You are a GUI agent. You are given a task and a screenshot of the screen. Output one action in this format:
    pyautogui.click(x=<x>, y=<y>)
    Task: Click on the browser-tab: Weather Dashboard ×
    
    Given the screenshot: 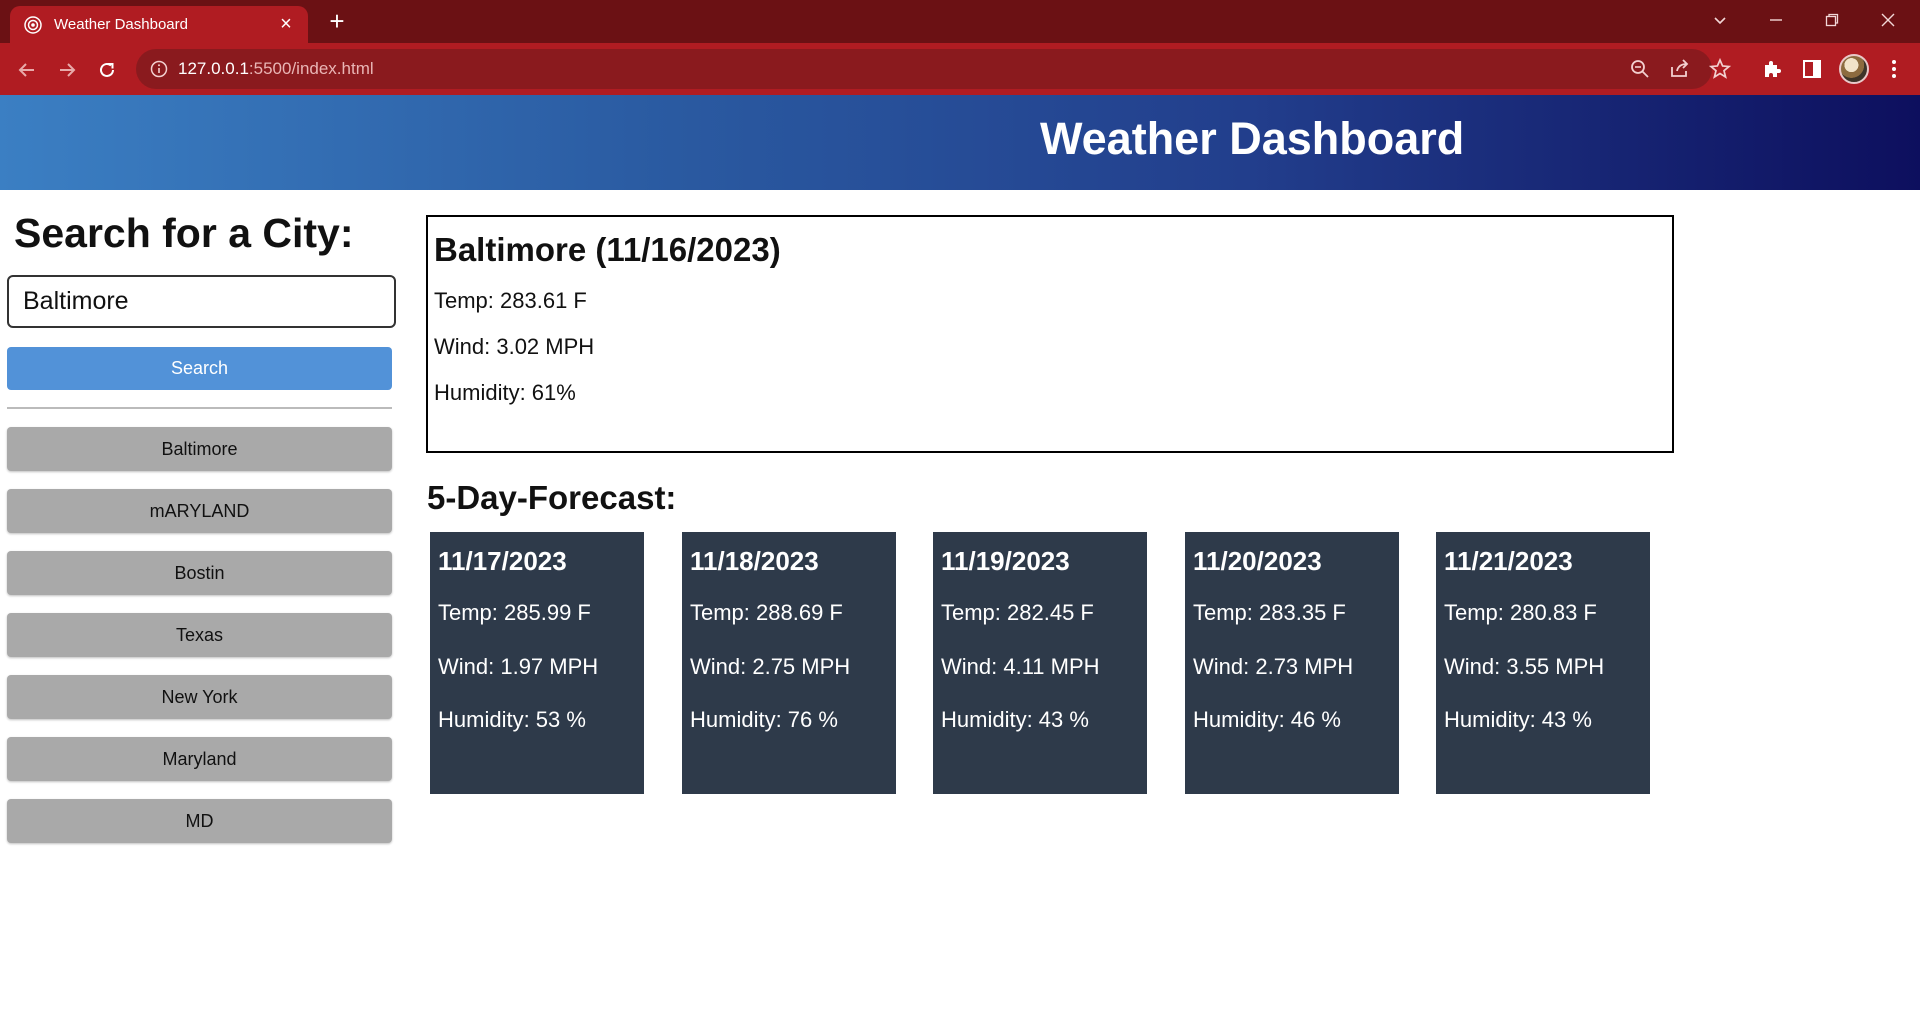 What is the action you would take?
    pyautogui.click(x=159, y=24)
    